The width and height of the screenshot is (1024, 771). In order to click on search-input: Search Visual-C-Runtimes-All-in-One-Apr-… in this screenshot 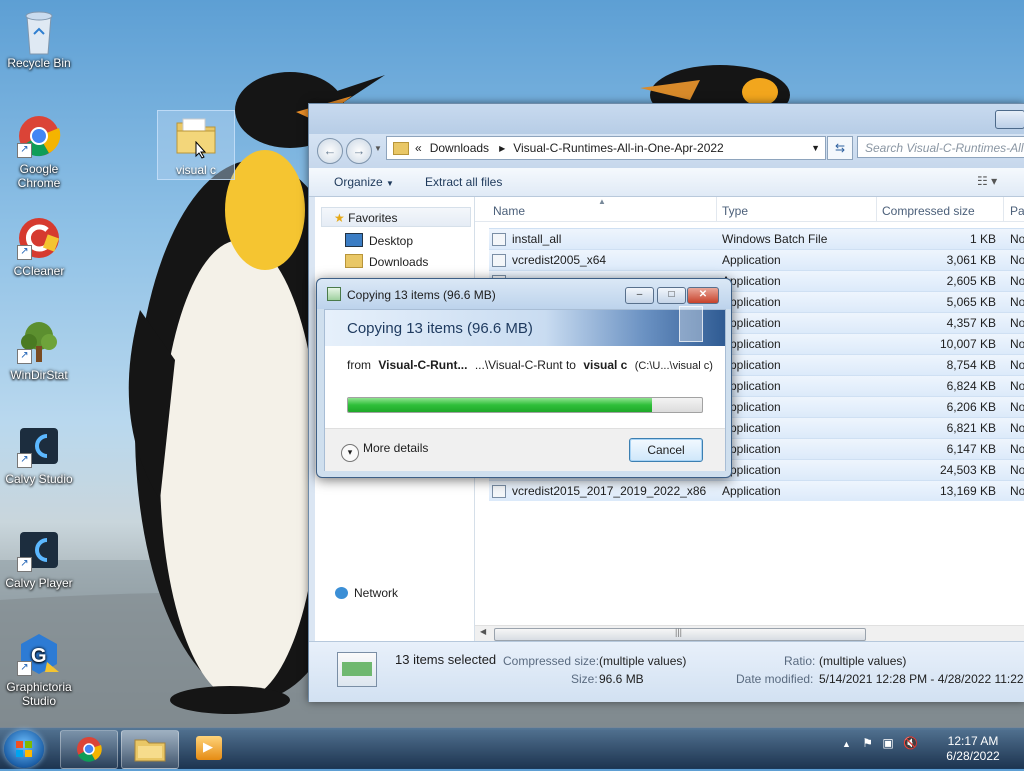, I will do `click(940, 147)`.